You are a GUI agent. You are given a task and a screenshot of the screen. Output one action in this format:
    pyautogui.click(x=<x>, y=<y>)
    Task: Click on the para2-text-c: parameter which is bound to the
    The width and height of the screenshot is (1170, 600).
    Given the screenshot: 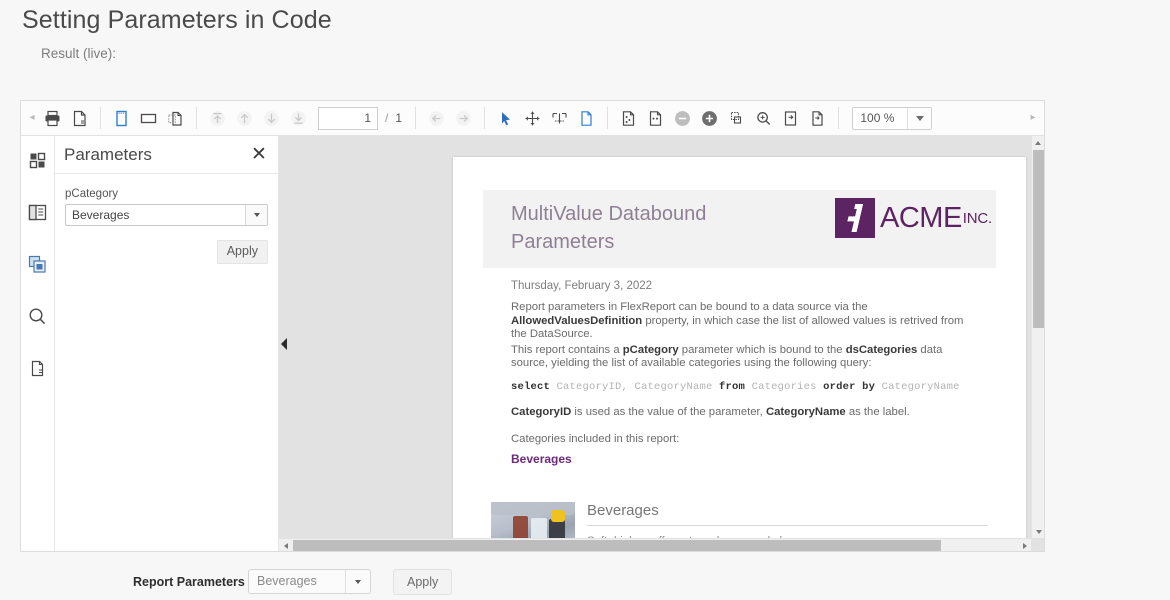 What is the action you would take?
    pyautogui.click(x=762, y=349)
    